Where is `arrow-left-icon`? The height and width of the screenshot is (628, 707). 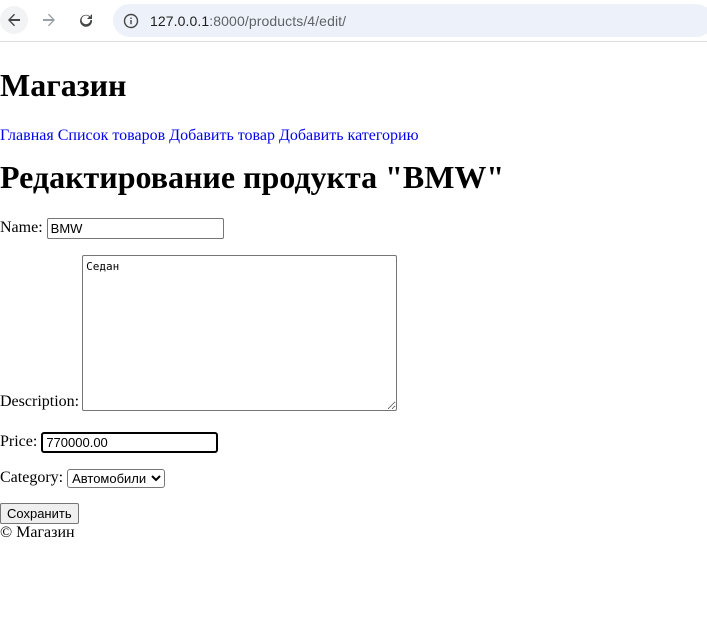 arrow-left-icon is located at coordinates (14, 20).